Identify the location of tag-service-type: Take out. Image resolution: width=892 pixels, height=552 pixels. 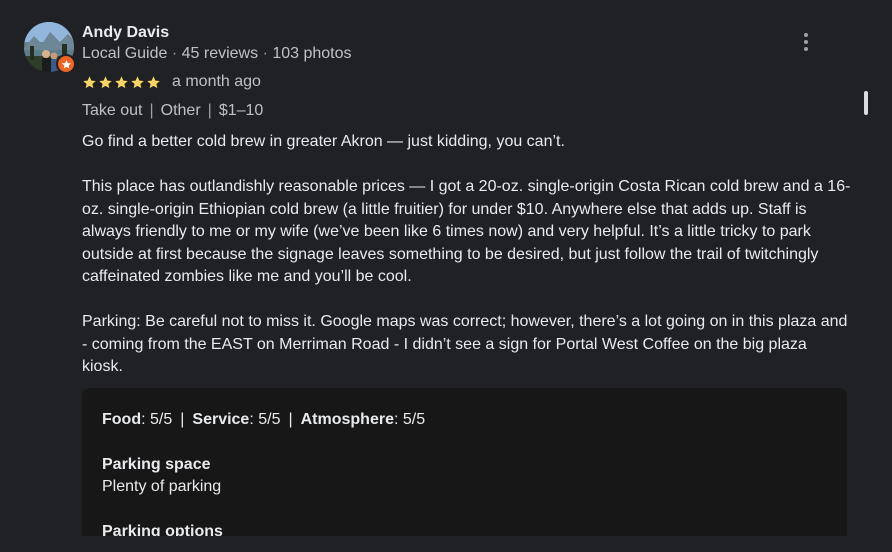
(112, 110).